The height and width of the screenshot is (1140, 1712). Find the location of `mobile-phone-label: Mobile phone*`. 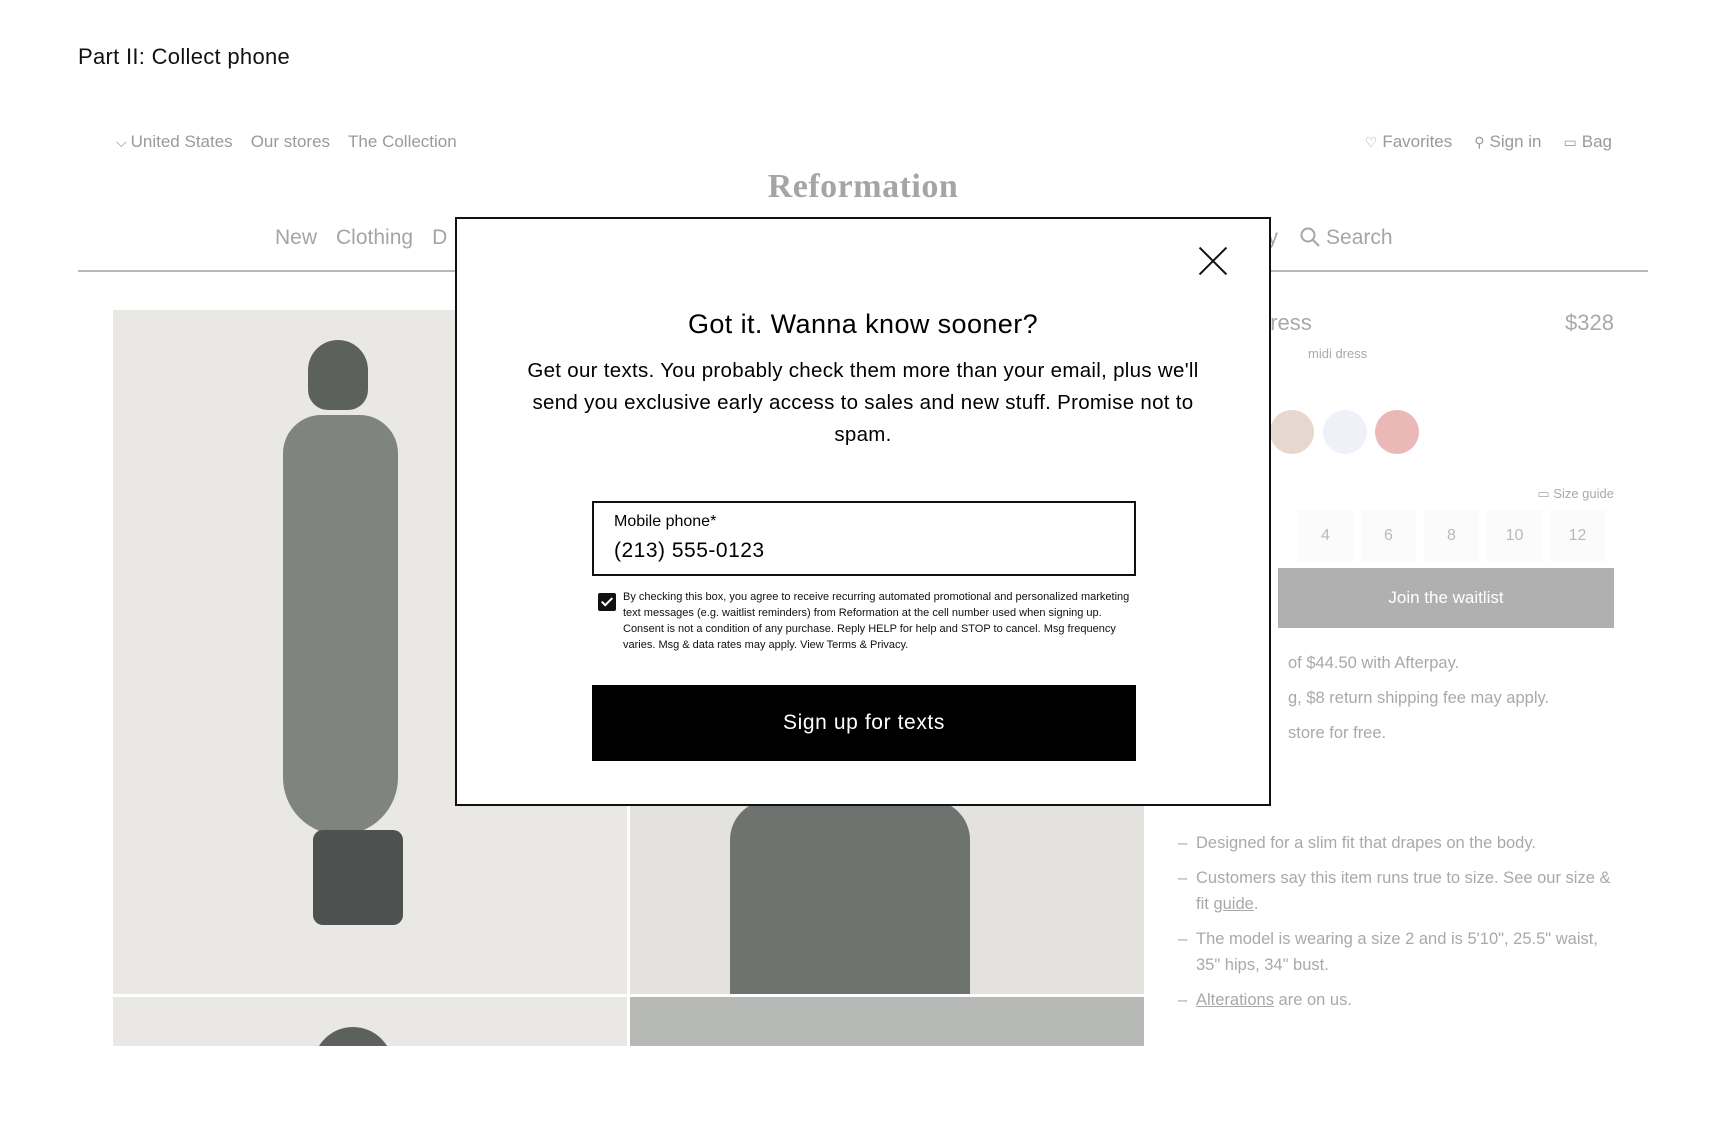

mobile-phone-label: Mobile phone* is located at coordinates (665, 521).